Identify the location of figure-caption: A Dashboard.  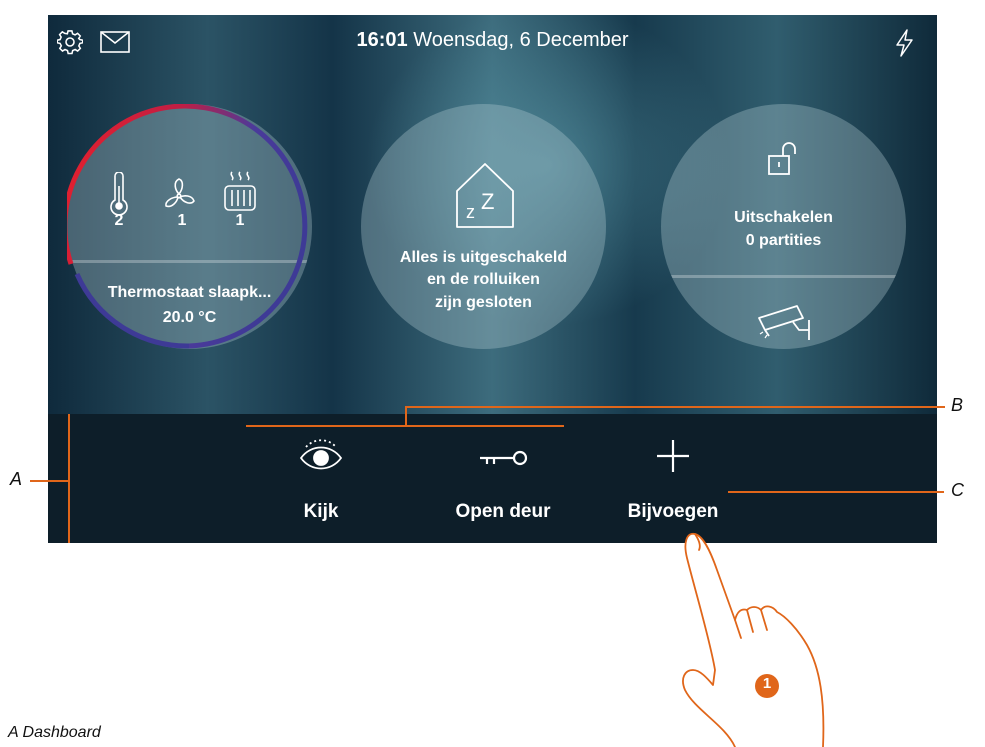
(54, 732).